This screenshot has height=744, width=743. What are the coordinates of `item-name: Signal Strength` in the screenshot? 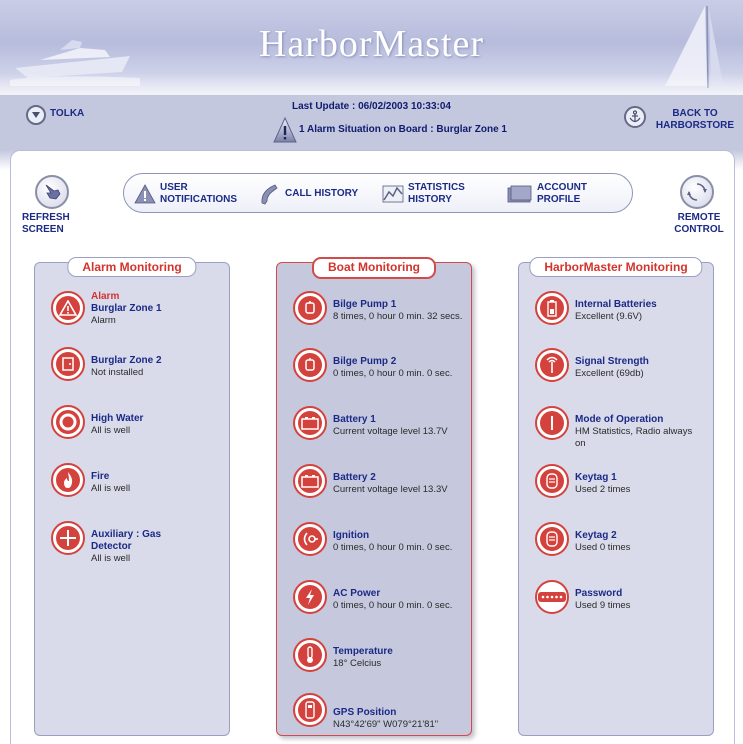 It's located at (612, 361).